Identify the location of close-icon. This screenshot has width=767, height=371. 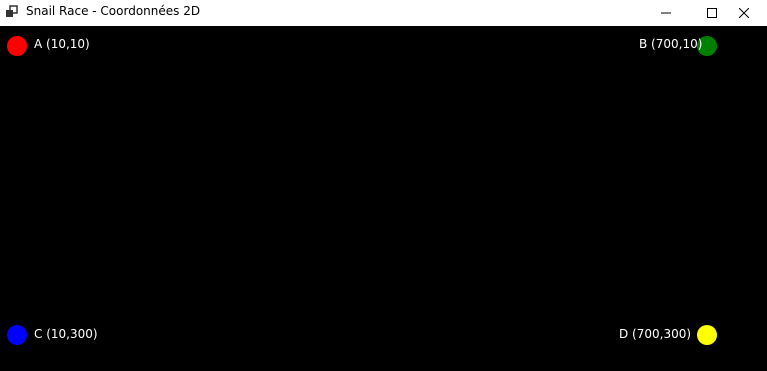
(744, 12).